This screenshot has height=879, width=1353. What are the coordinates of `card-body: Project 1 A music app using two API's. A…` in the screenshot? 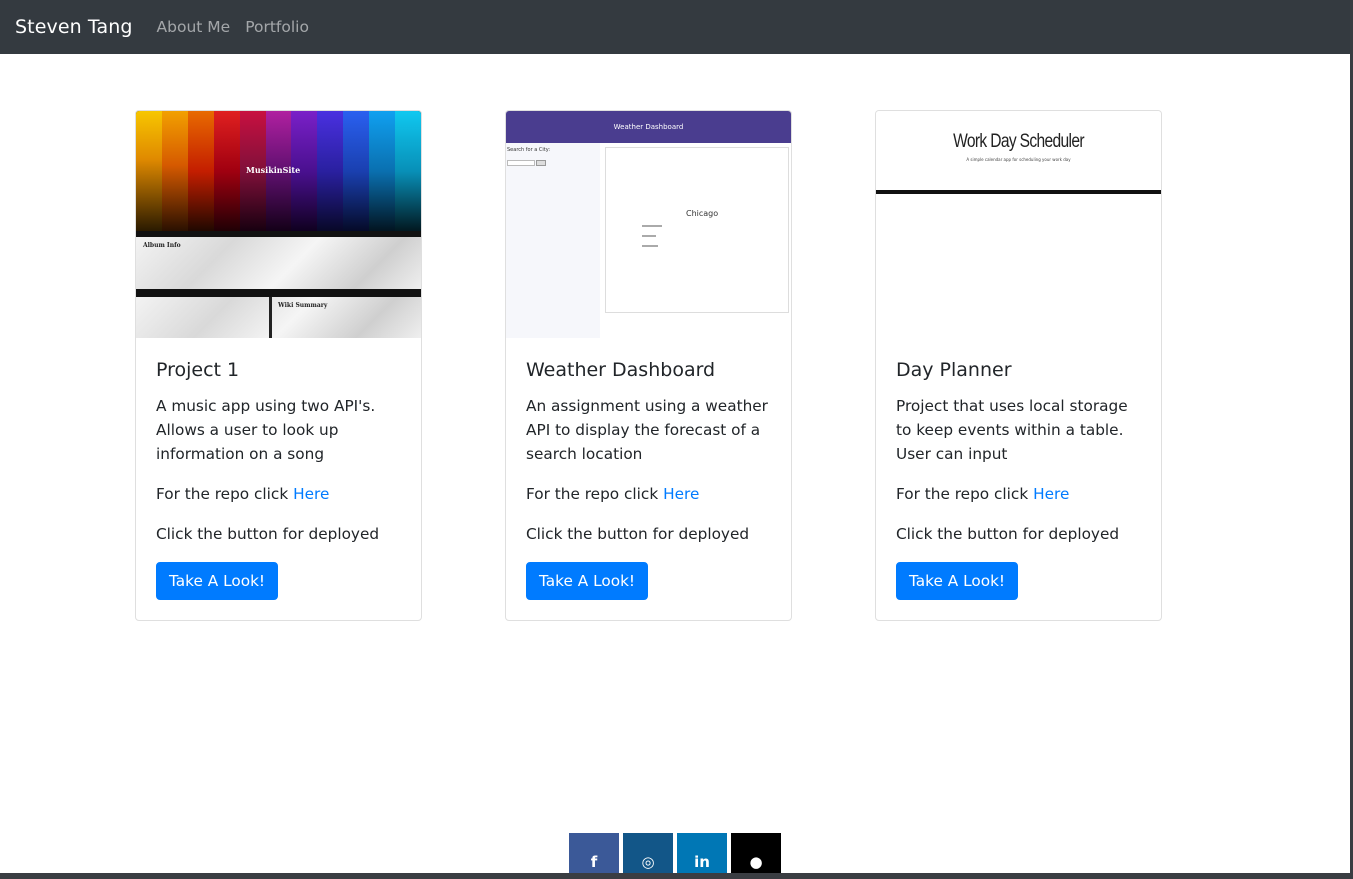 It's located at (278, 479).